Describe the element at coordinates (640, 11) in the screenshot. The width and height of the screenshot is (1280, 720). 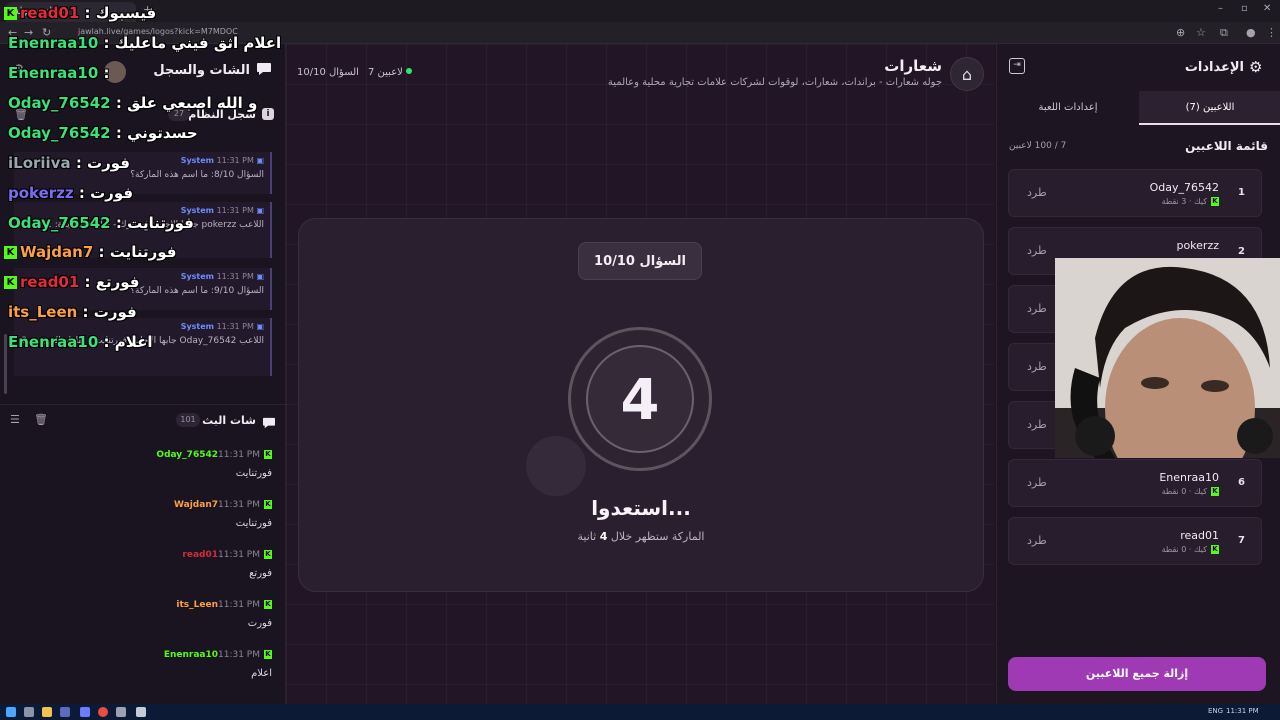
I see `browser-tab-bar: جولة - جولة + – ▫ ✕` at that location.